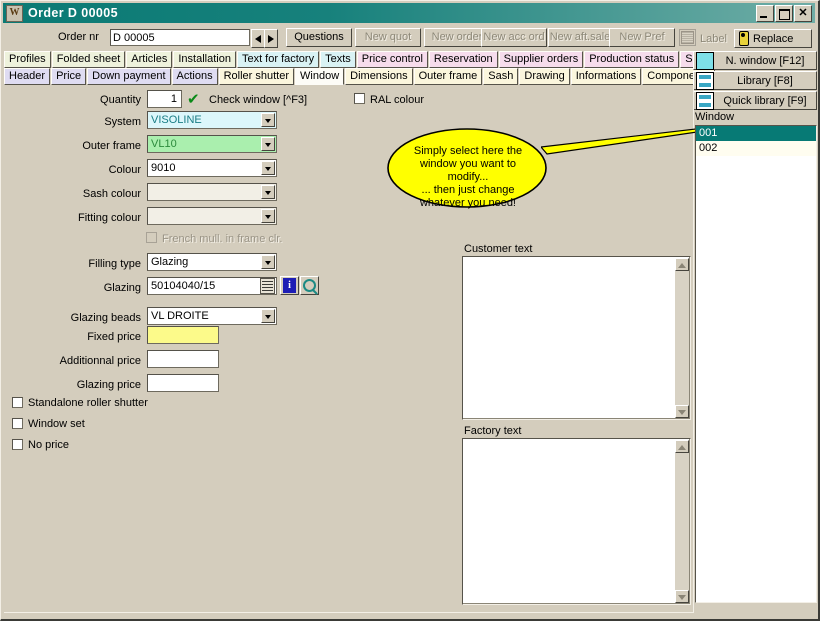 This screenshot has height=621, width=820. Describe the element at coordinates (278, 59) in the screenshot. I see `tab-text-for-factory: Text for factory` at that location.